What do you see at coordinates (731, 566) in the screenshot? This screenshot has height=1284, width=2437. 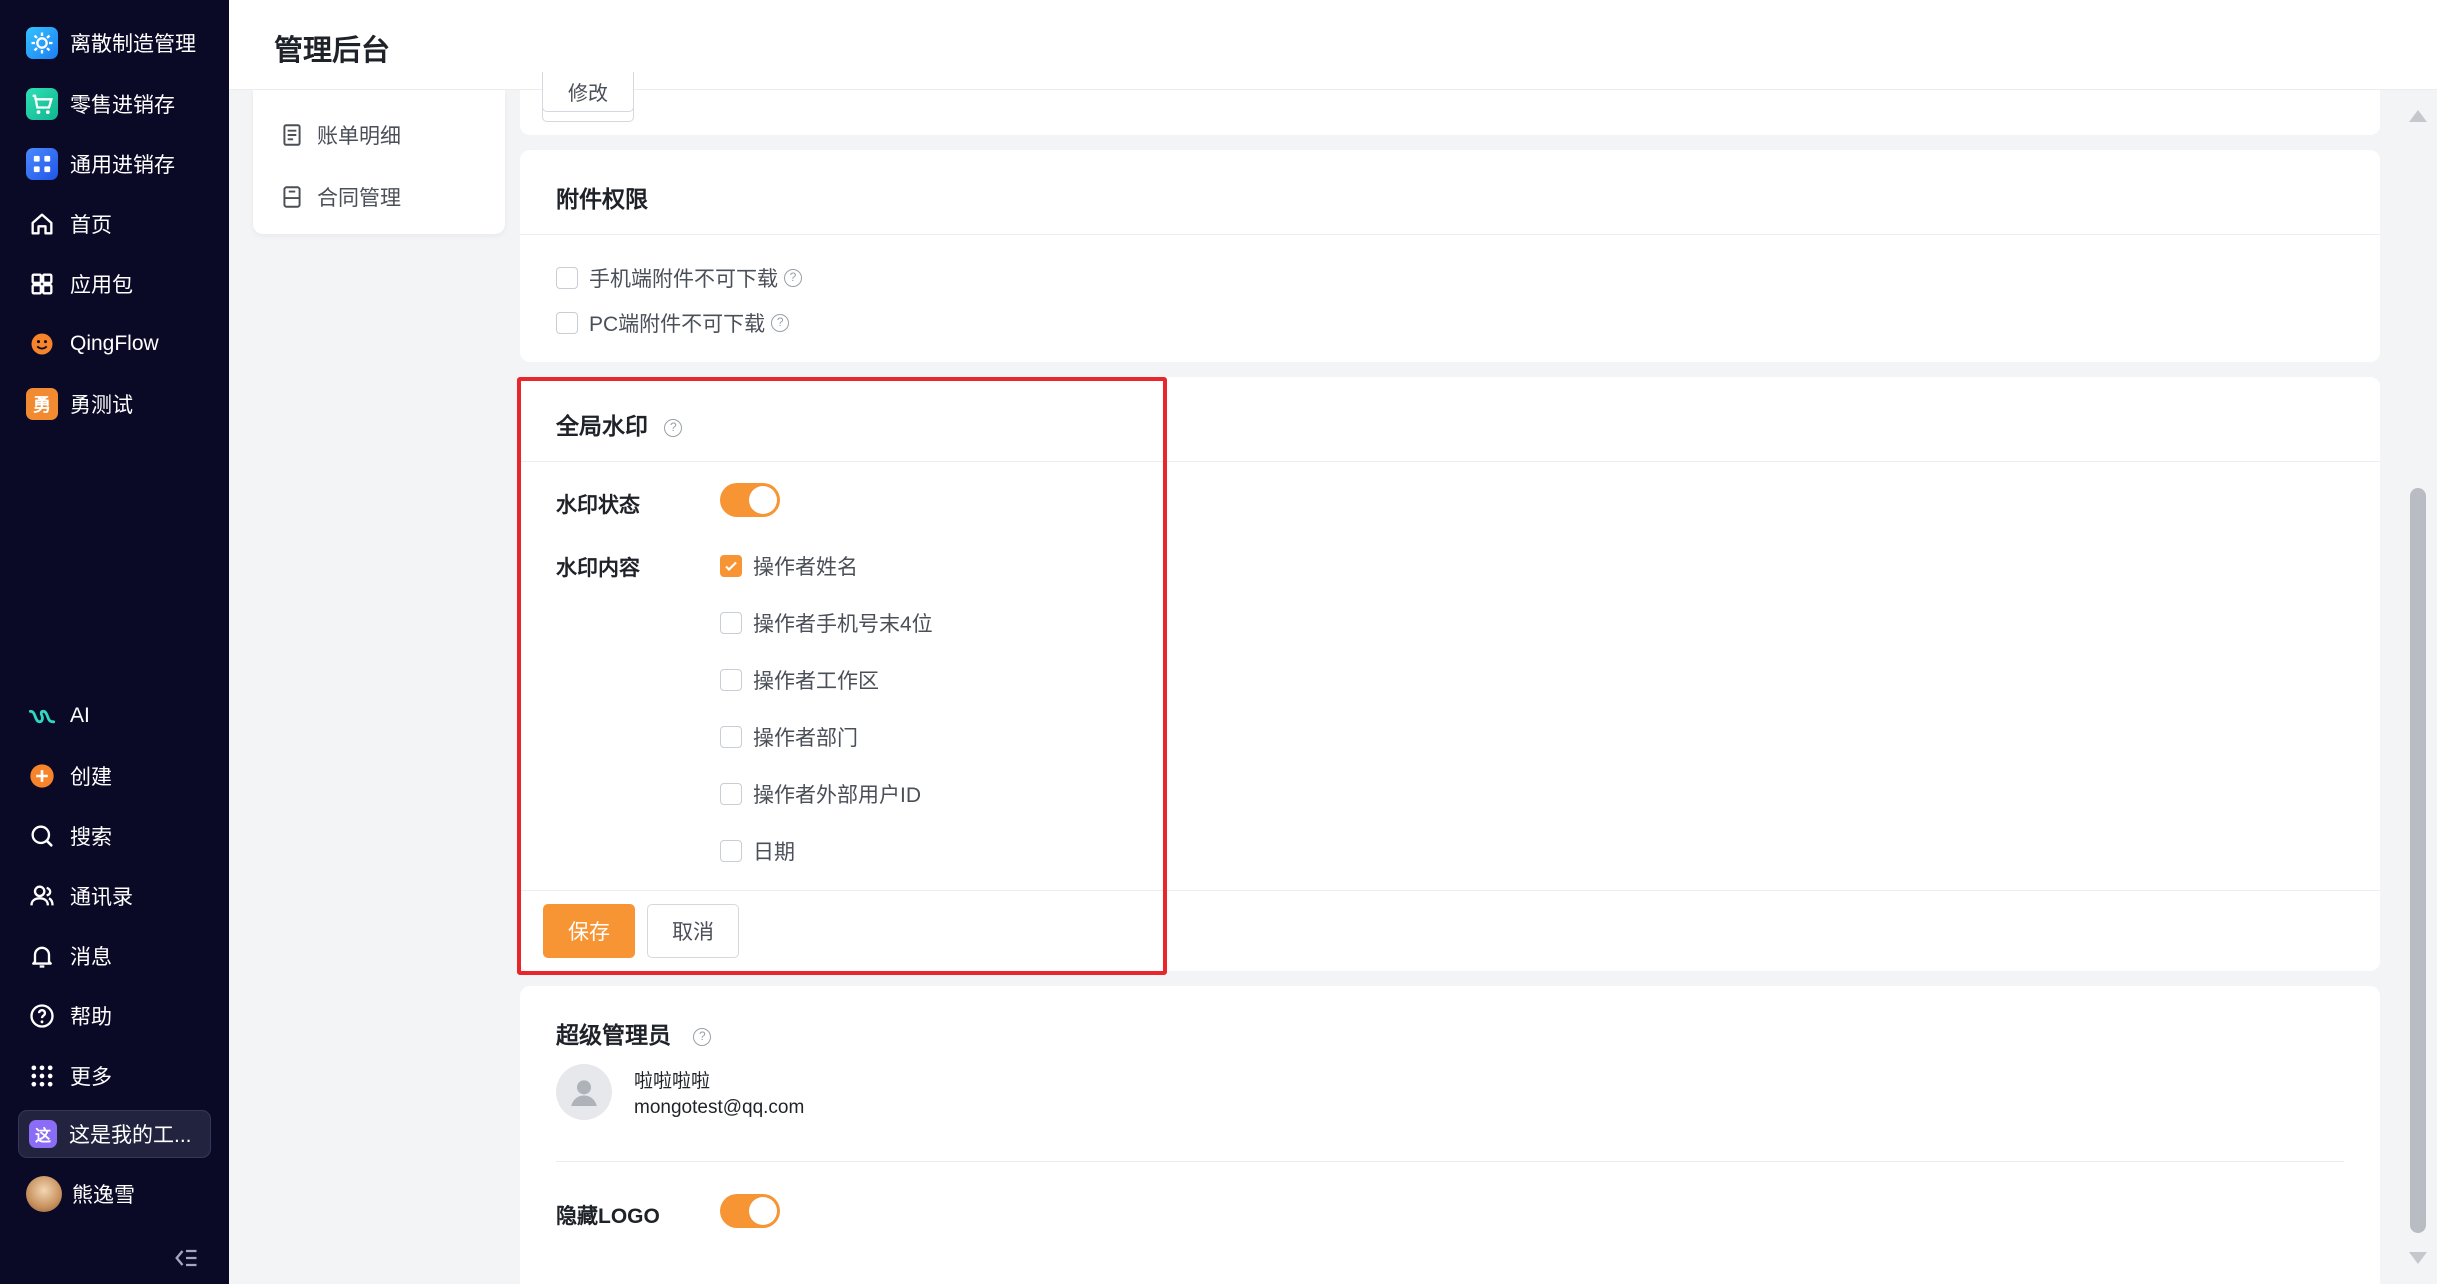 I see `checkbox-checked` at bounding box center [731, 566].